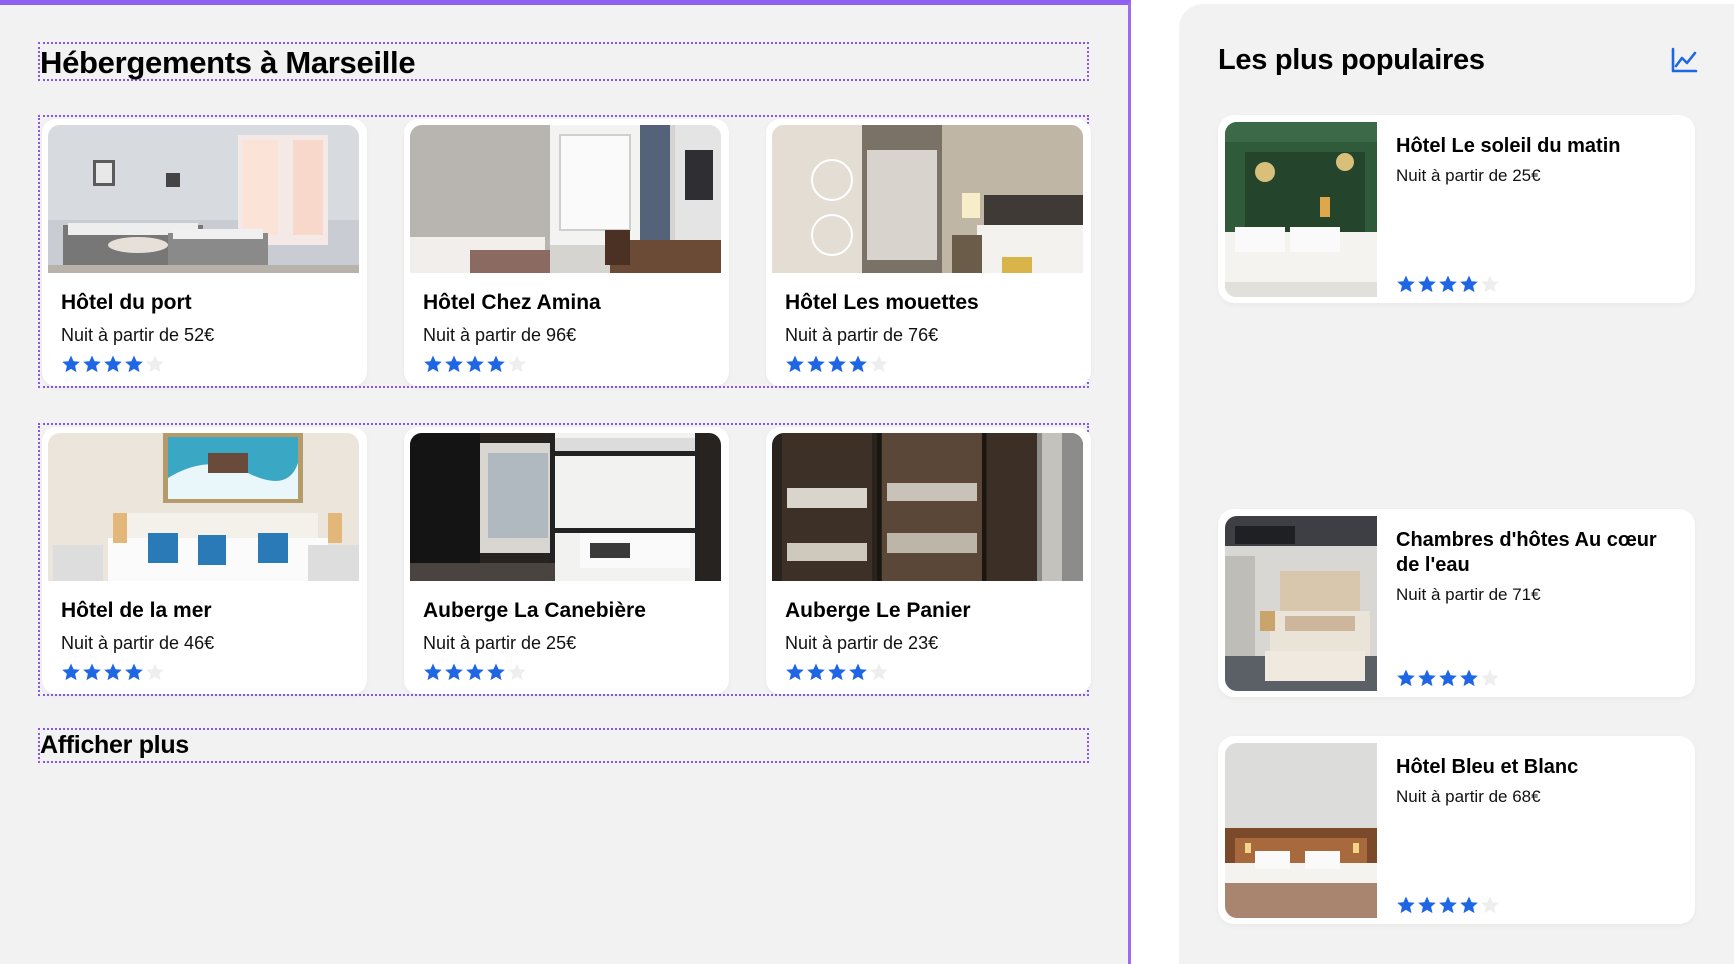 This screenshot has height=964, width=1734. Describe the element at coordinates (1526, 552) in the screenshot. I see `hotel-name: Chambres d'hôtes Au cœur de l'eau` at that location.